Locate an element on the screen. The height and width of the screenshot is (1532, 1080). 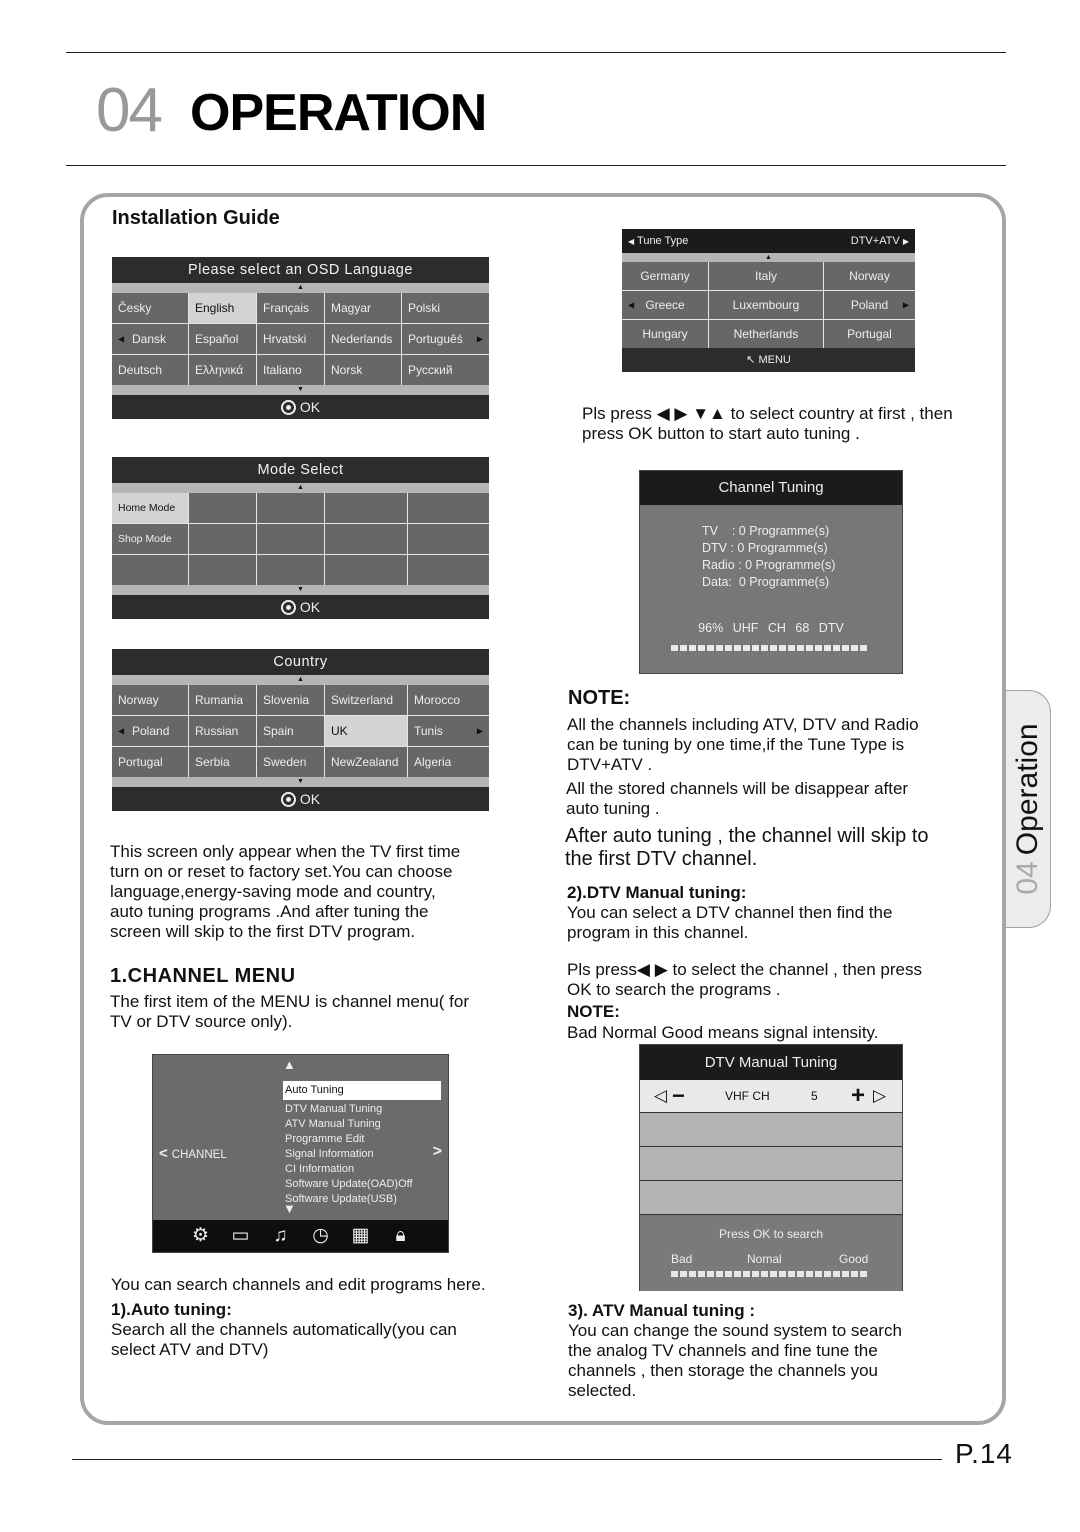
menu-category-label: CHANNEL is located at coordinates (199, 1155).